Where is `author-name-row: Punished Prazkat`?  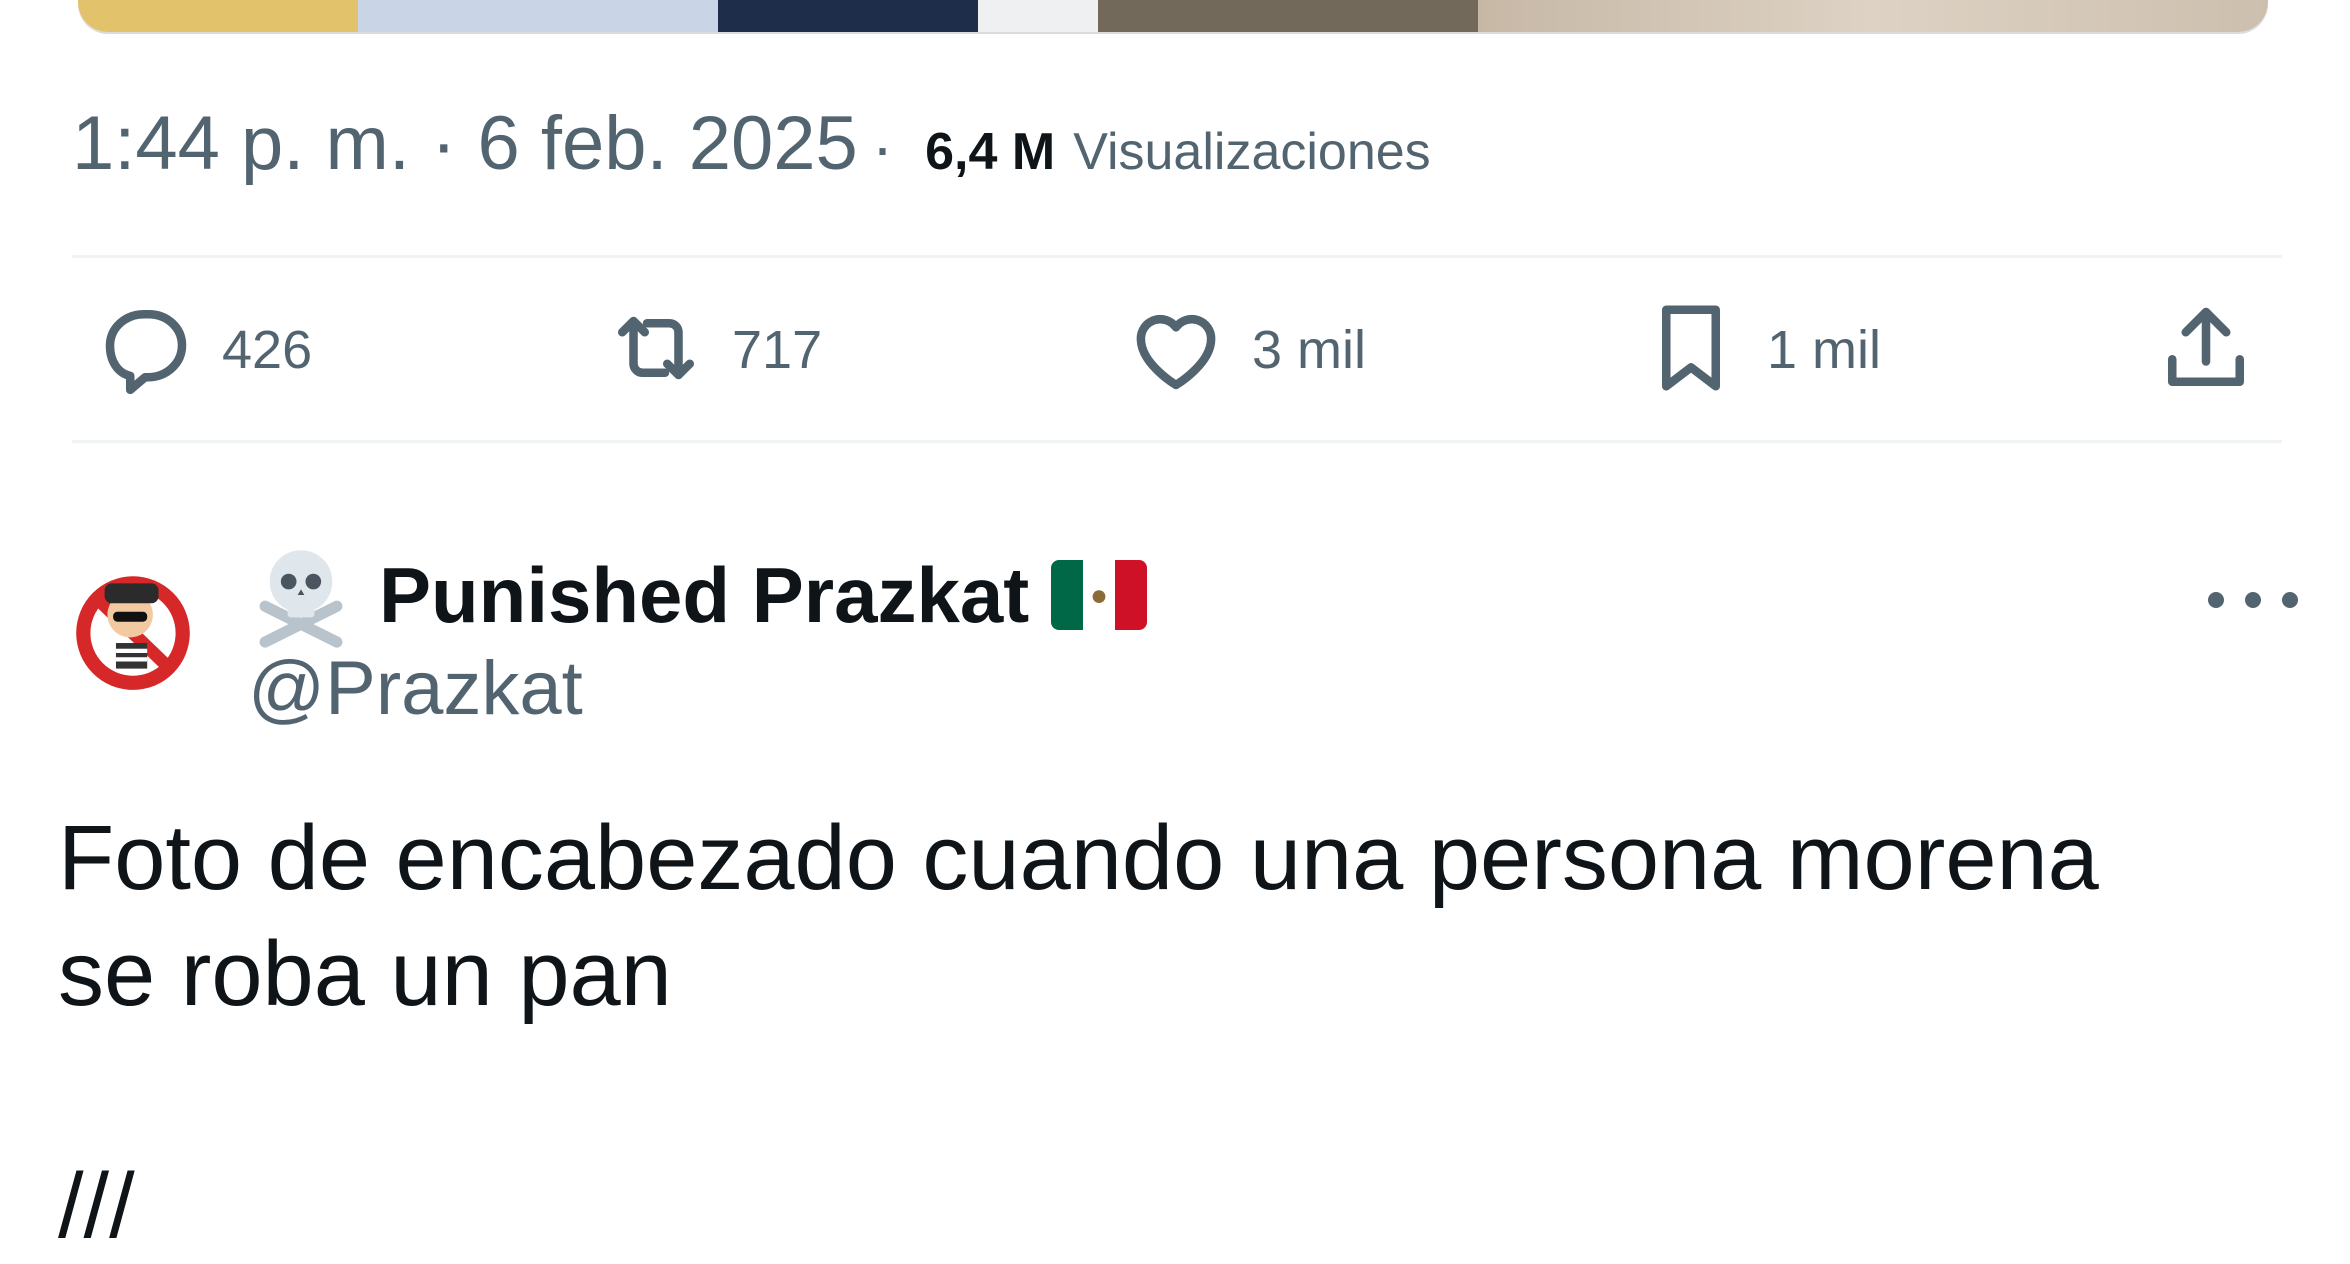
author-name-row: Punished Prazkat is located at coordinates (696, 595).